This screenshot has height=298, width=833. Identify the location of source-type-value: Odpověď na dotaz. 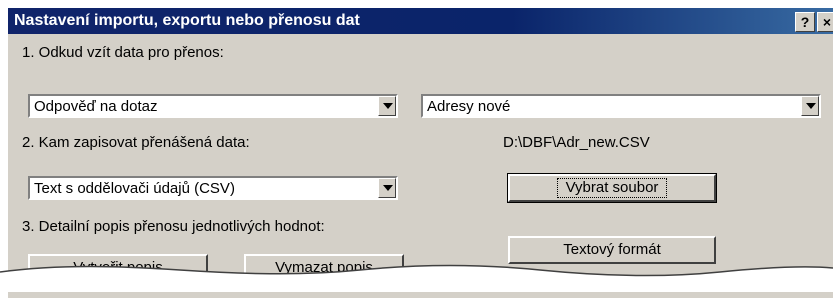
(96, 106).